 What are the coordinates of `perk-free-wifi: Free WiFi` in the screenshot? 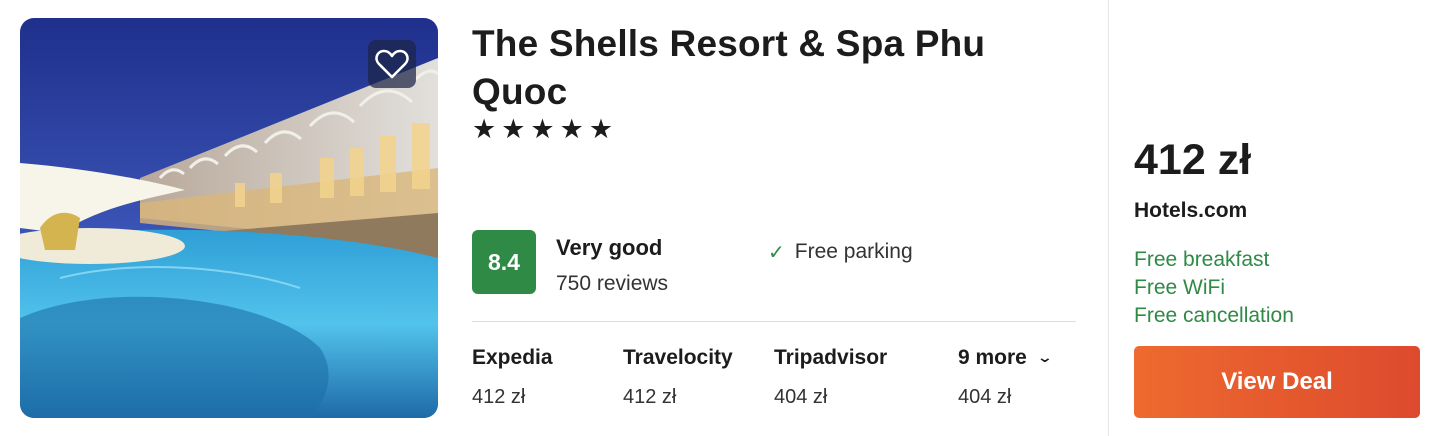 It's located at (1179, 287).